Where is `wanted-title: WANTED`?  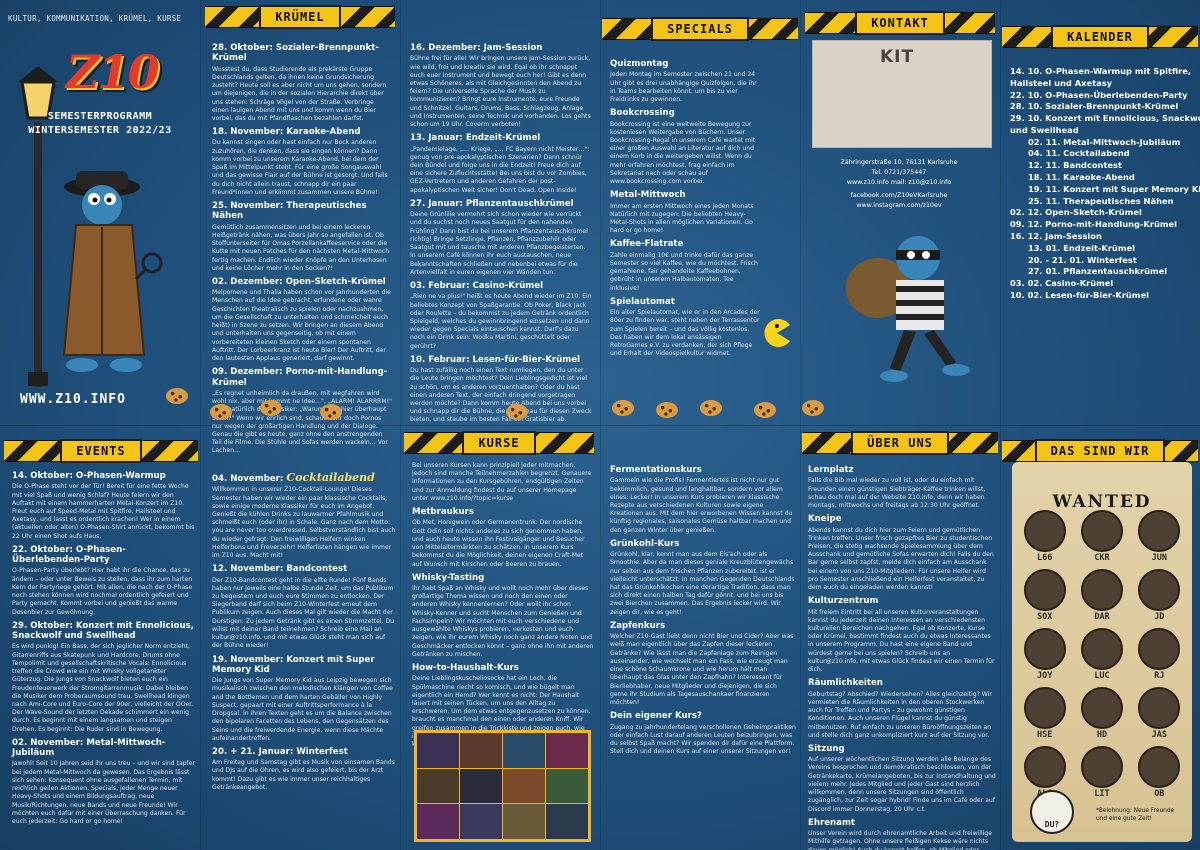
wanted-title: WANTED is located at coordinates (1102, 502).